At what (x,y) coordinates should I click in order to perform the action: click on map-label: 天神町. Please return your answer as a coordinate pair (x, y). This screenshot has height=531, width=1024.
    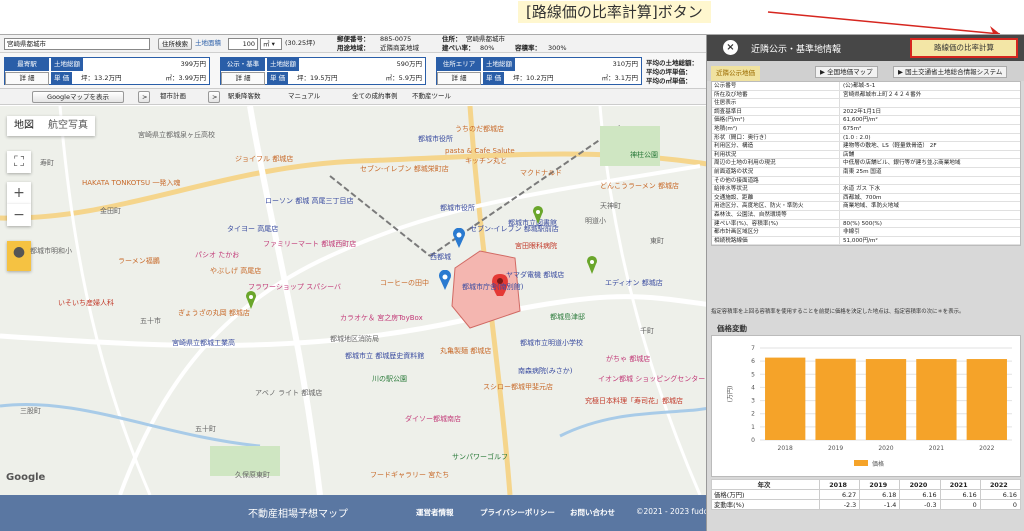
    Looking at the image, I should click on (610, 206).